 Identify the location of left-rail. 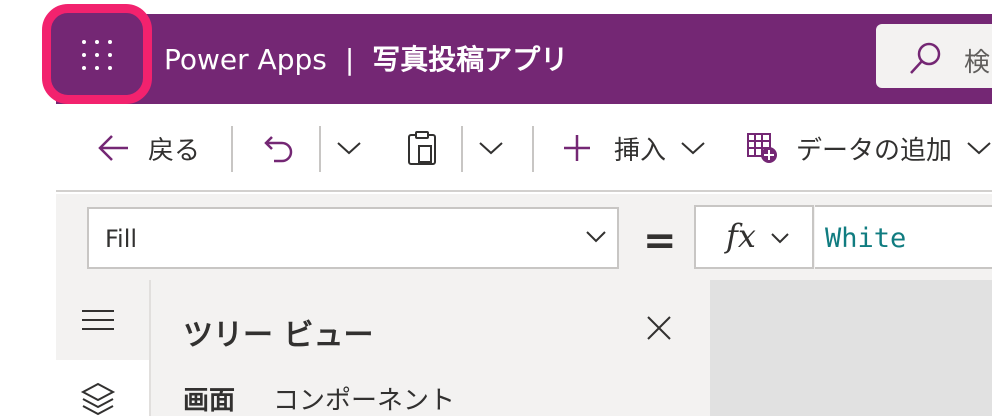
(102, 348).